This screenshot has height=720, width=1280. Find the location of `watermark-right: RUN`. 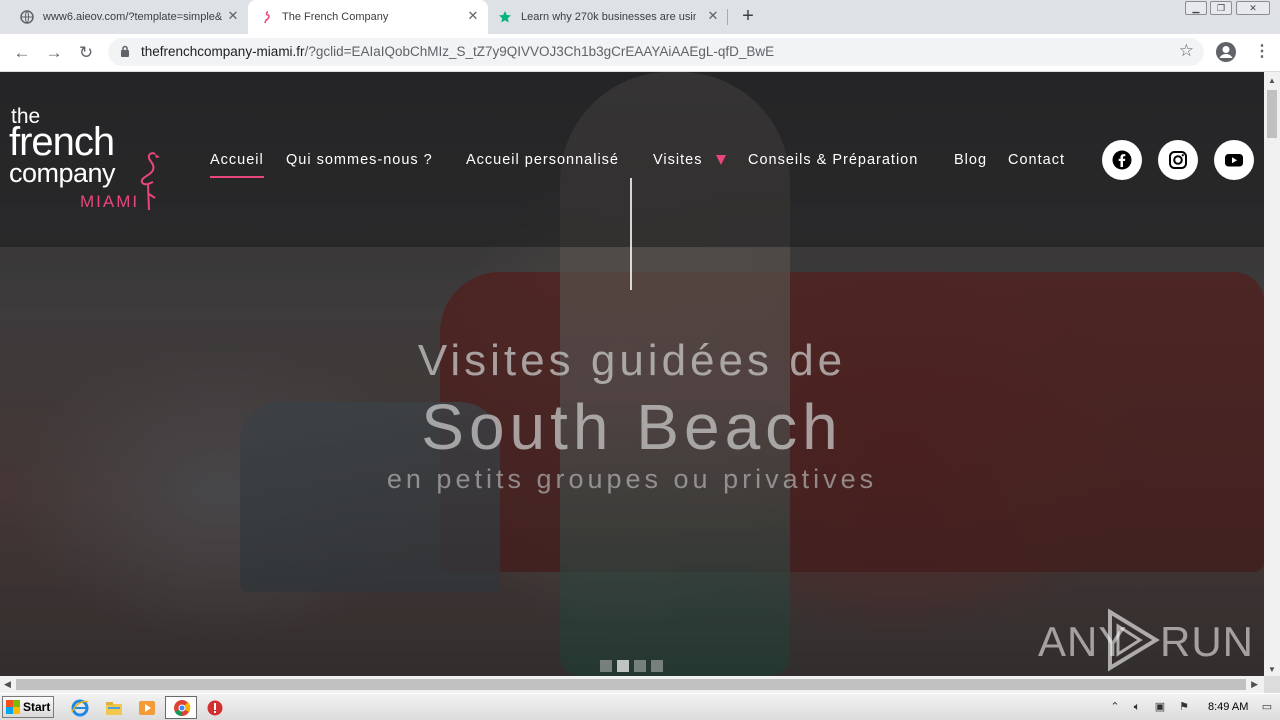

watermark-right: RUN is located at coordinates (1207, 641).